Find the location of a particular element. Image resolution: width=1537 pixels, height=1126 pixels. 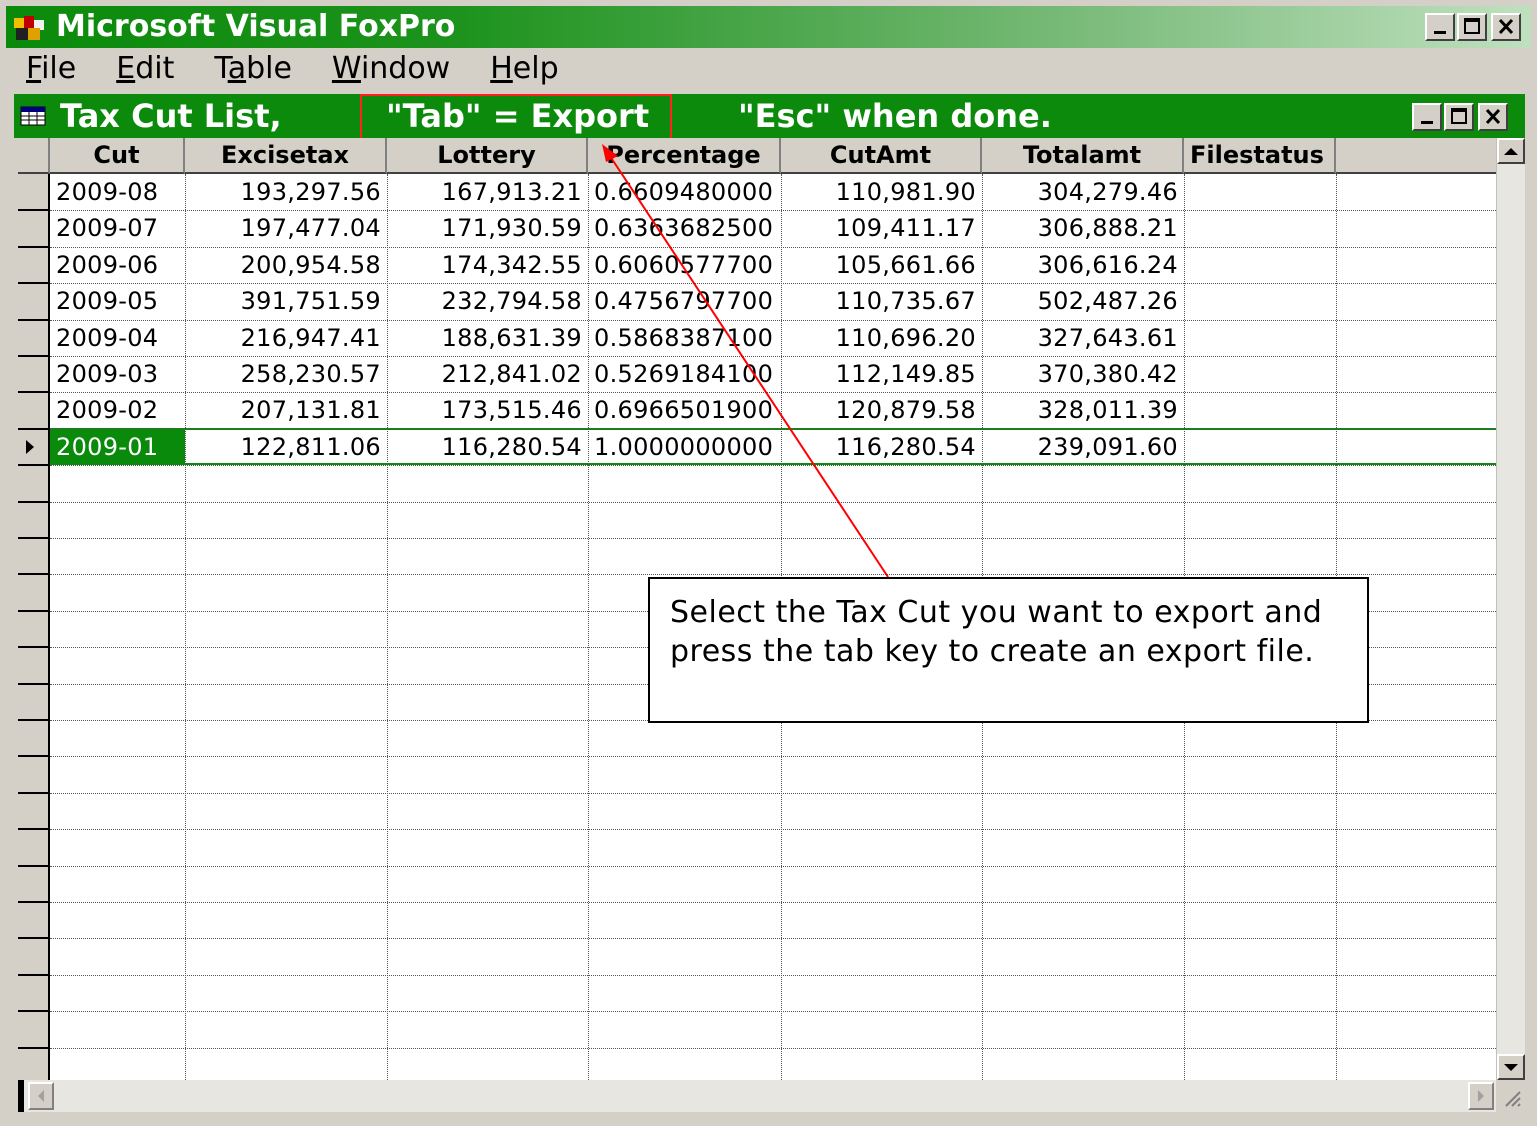

maximize-button is located at coordinates (1472, 27).